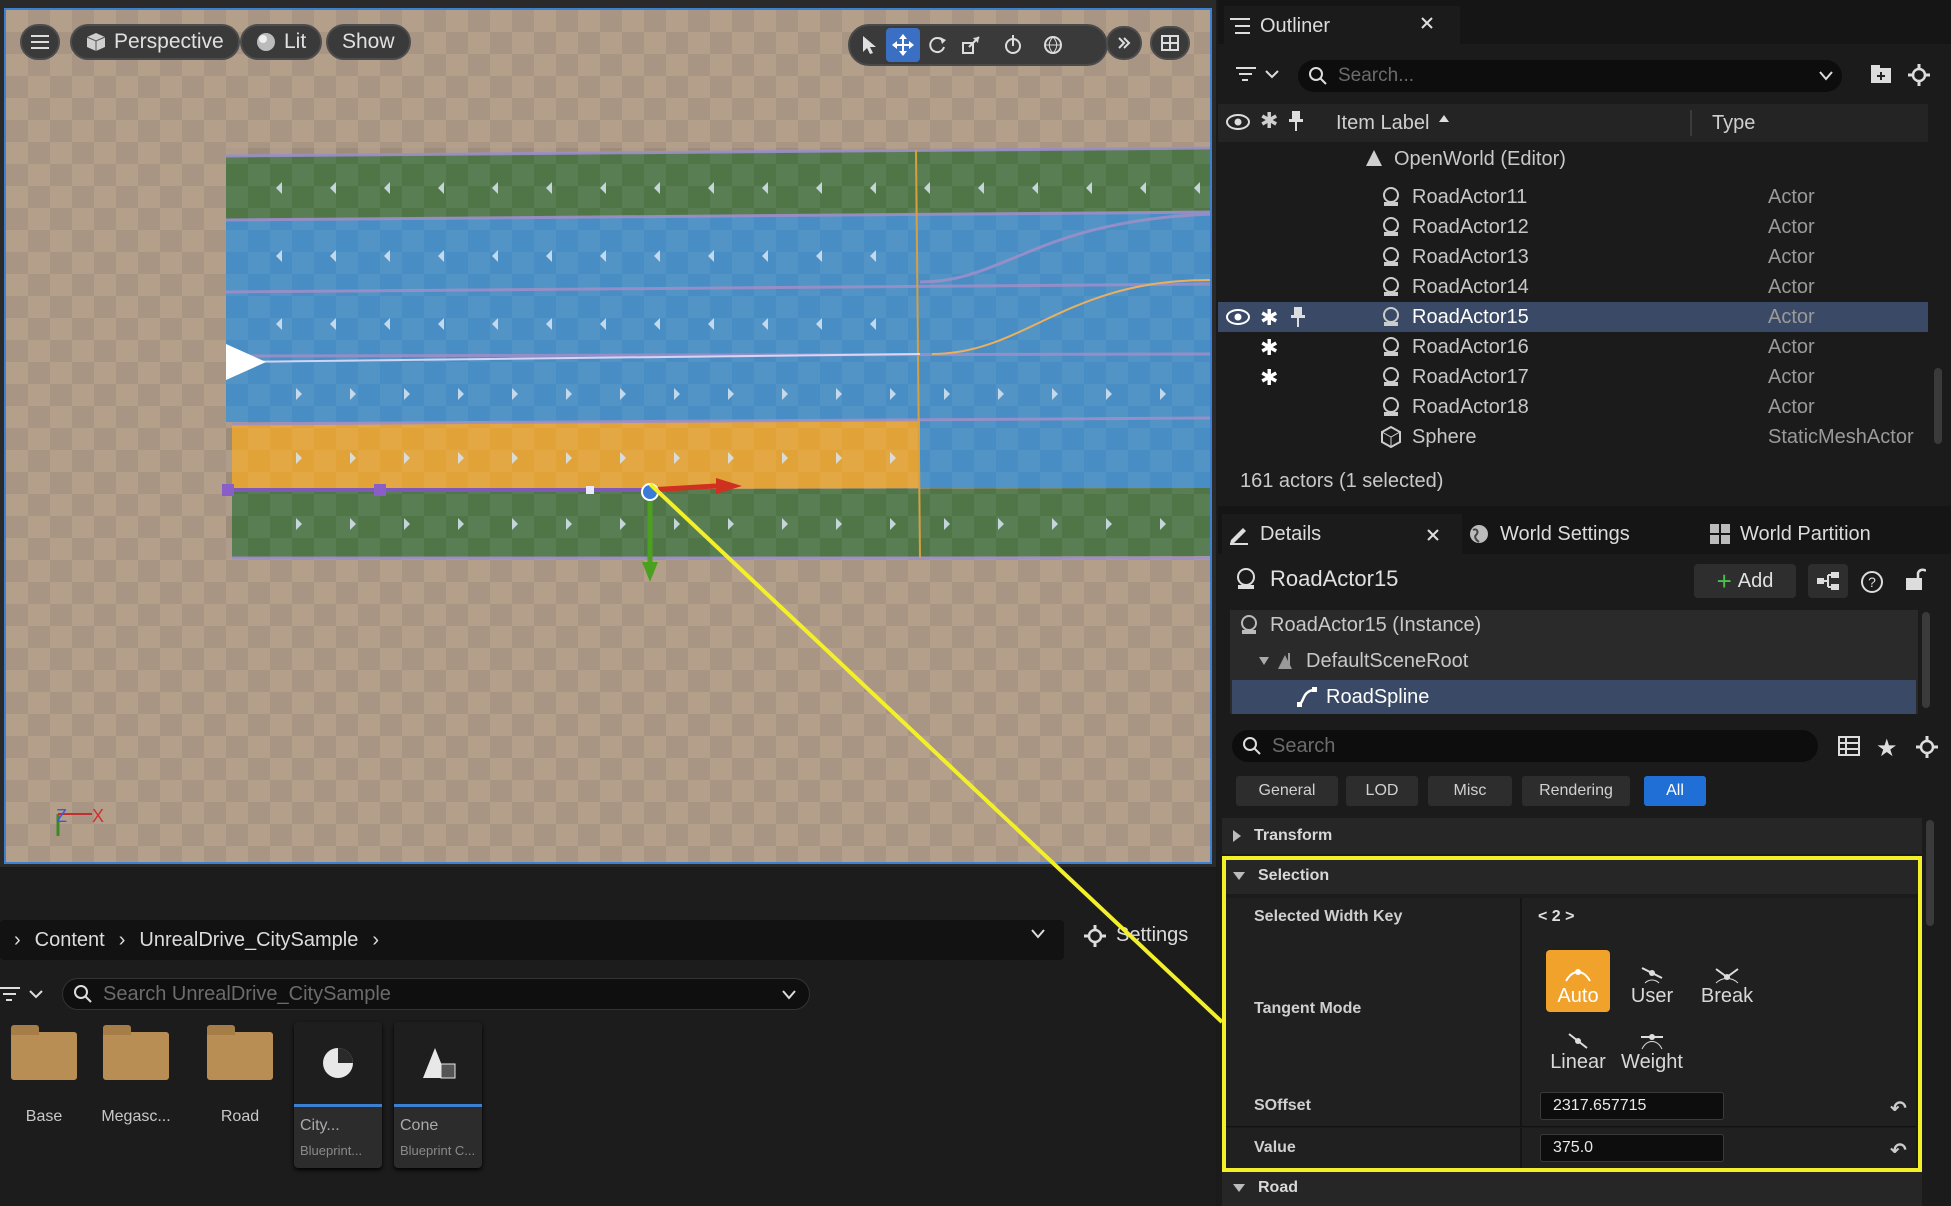  What do you see at coordinates (1013, 45) in the screenshot?
I see `surface-snap-button` at bounding box center [1013, 45].